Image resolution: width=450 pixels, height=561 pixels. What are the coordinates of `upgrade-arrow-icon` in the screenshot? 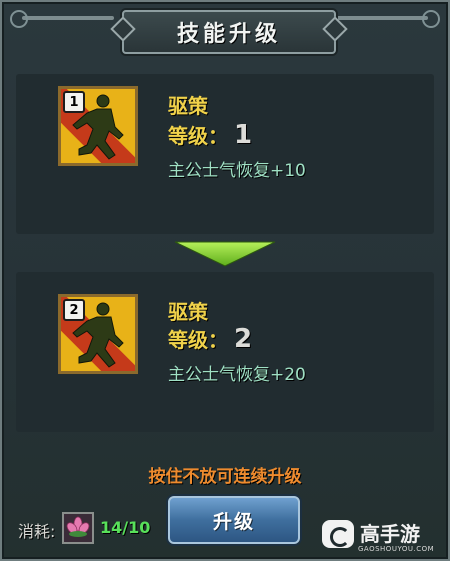 It's located at (225, 253).